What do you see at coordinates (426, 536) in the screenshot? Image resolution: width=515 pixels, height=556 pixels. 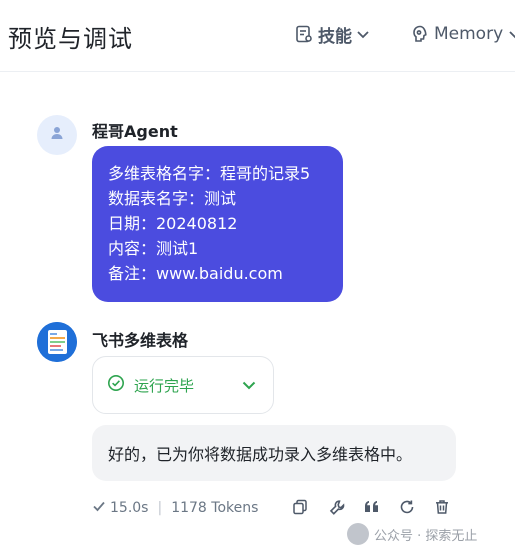 I see `watermark-text: 公众号 · 探索无止` at bounding box center [426, 536].